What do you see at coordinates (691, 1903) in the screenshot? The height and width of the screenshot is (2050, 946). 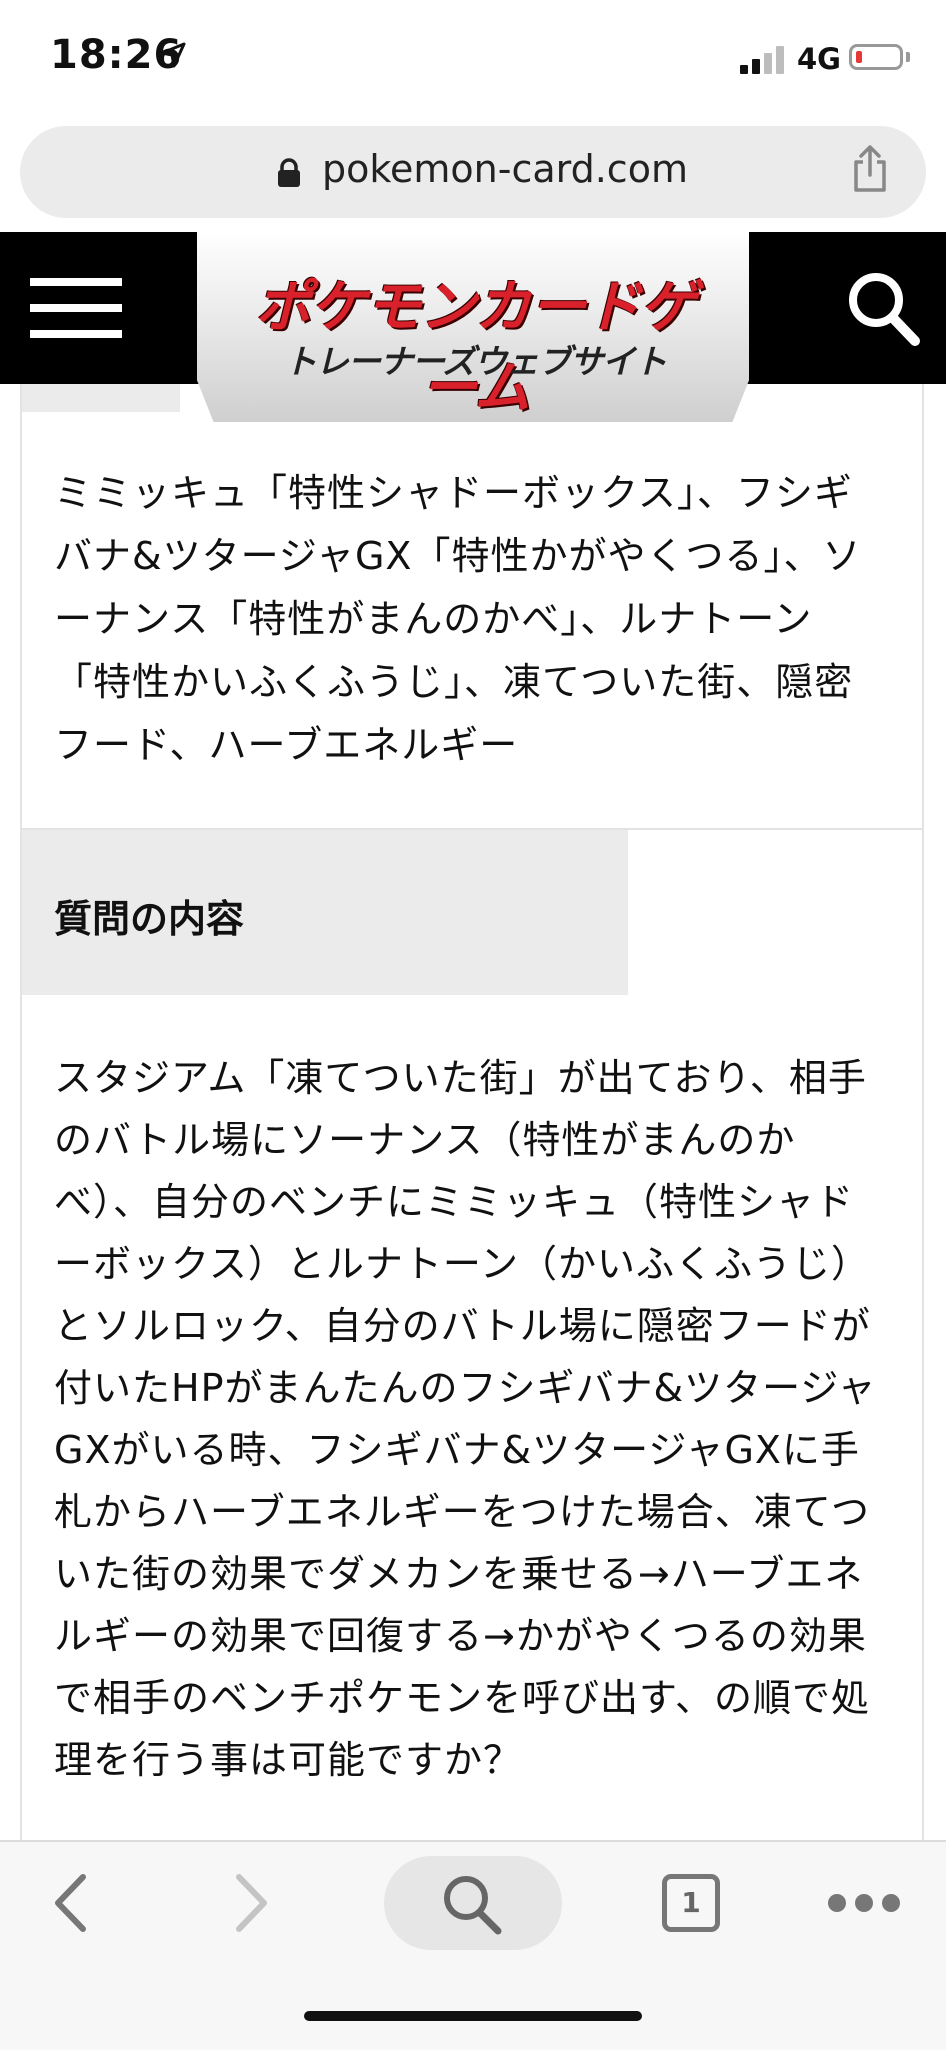 I see `tabs-icon: 1` at bounding box center [691, 1903].